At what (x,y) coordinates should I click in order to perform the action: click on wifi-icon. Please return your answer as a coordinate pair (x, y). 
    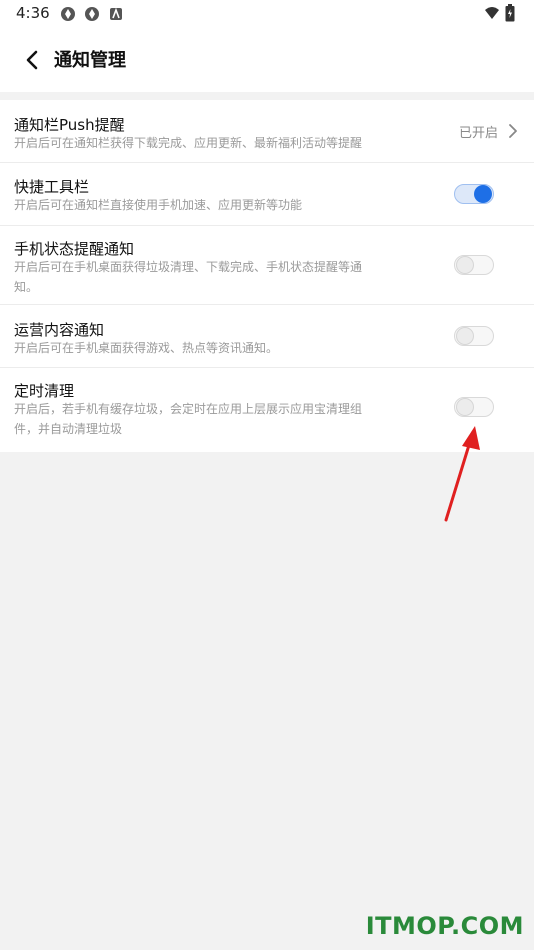
    Looking at the image, I should click on (492, 13).